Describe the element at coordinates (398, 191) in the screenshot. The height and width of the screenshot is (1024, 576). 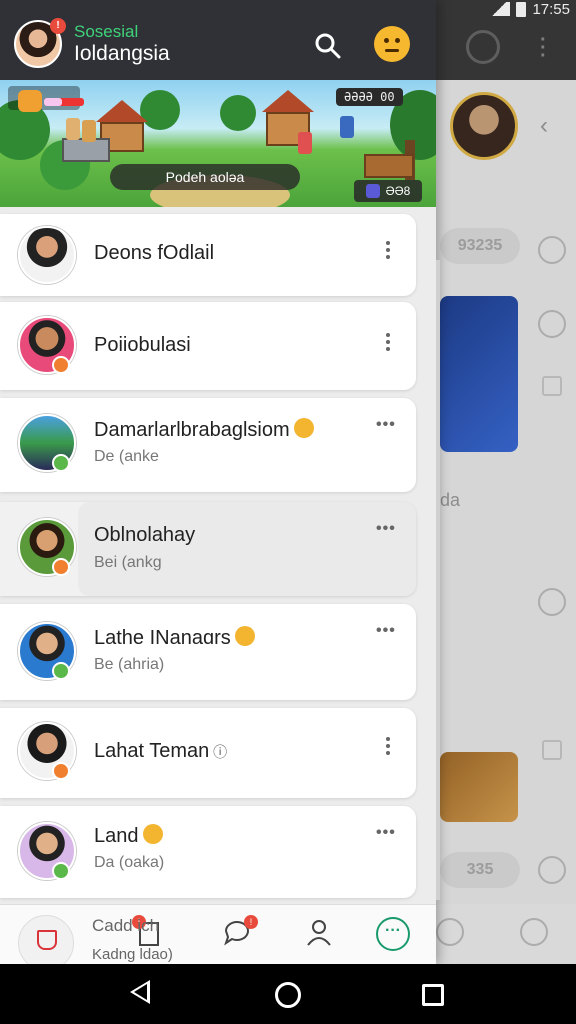
I see `coin-value: ƏƏ8` at that location.